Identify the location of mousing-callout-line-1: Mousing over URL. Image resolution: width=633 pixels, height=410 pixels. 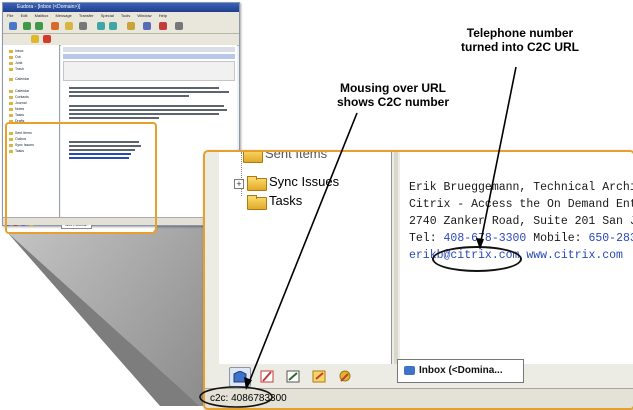
(392, 88).